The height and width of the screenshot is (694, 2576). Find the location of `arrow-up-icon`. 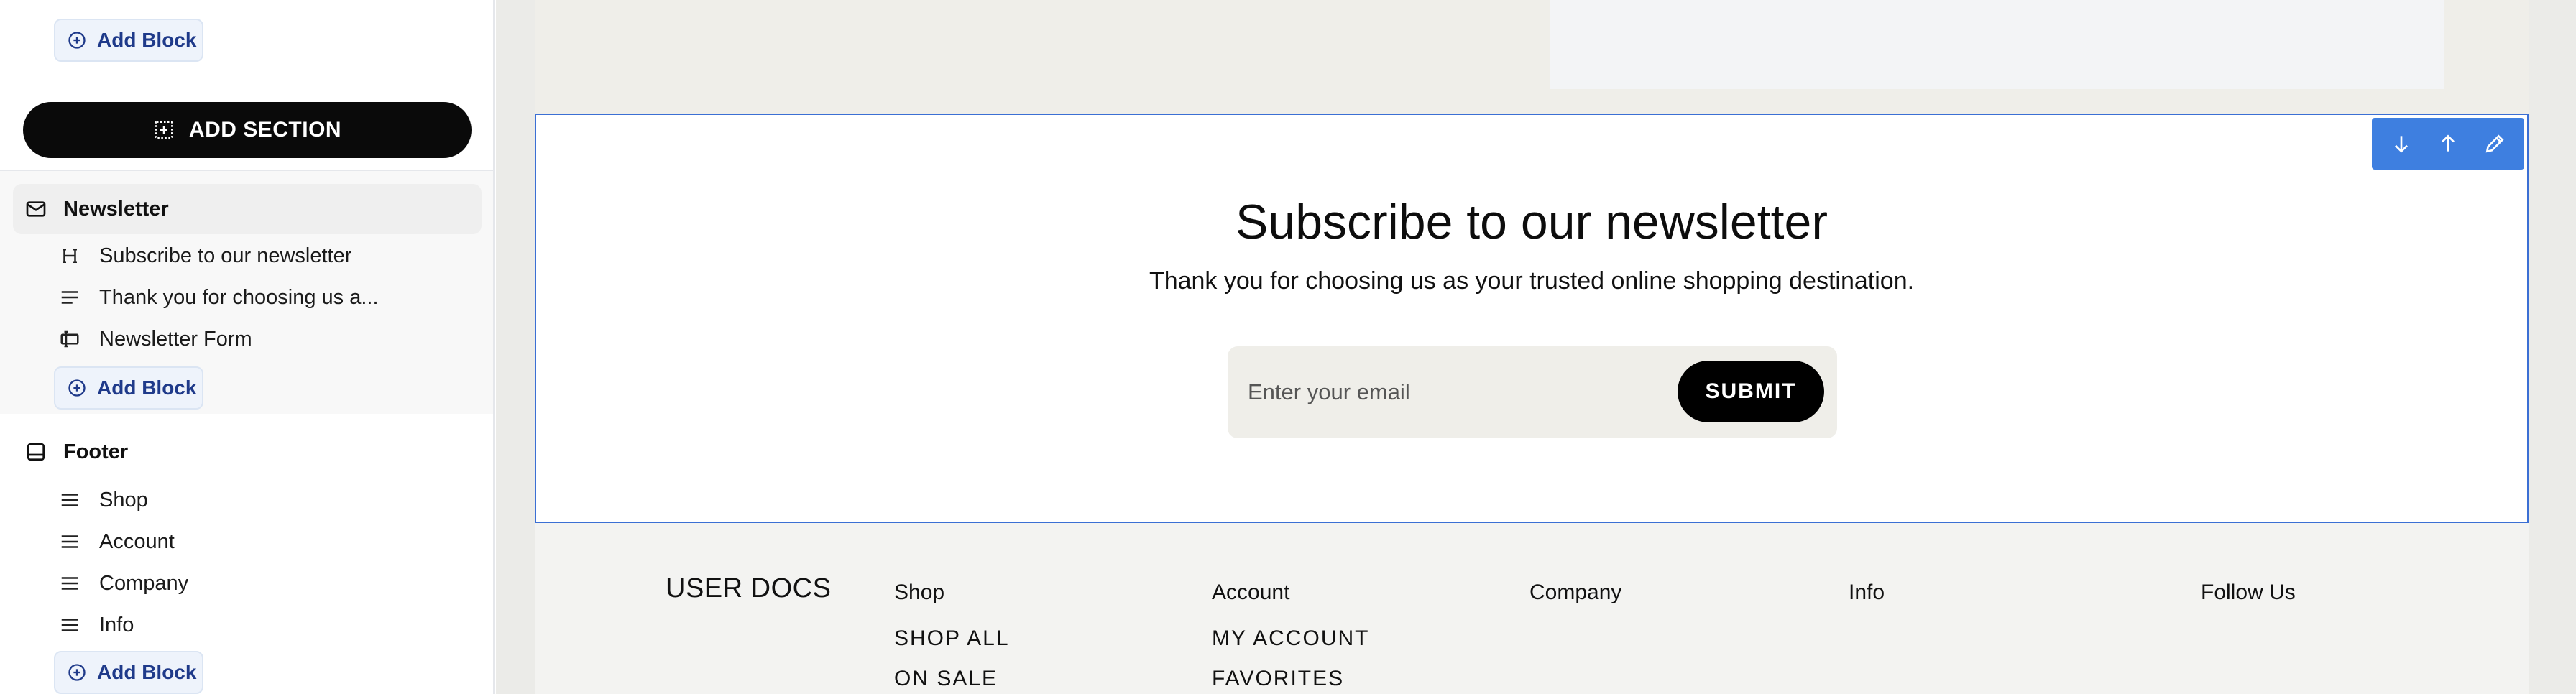

arrow-up-icon is located at coordinates (2448, 143).